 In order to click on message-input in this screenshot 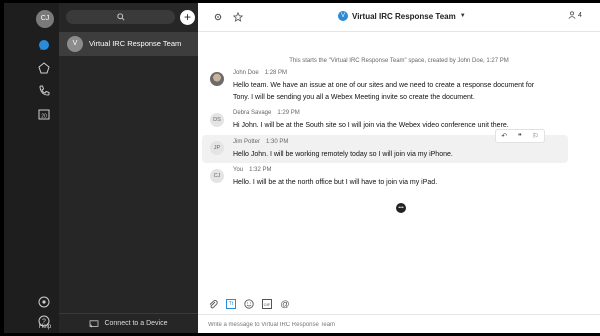, I will do `click(398, 324)`.